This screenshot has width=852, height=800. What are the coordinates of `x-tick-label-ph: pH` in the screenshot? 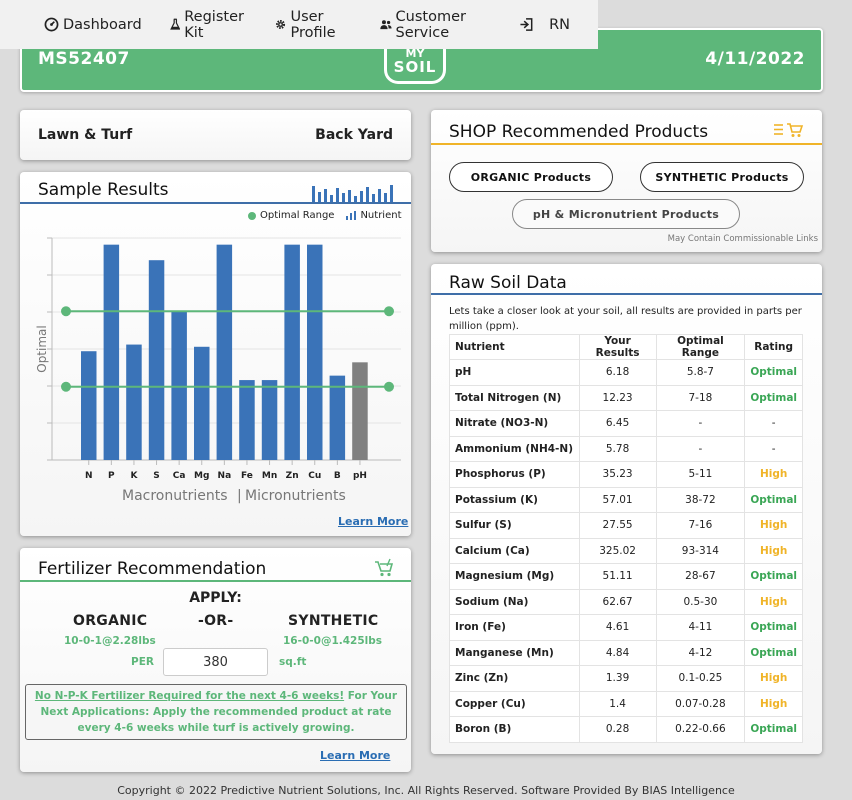 It's located at (360, 476).